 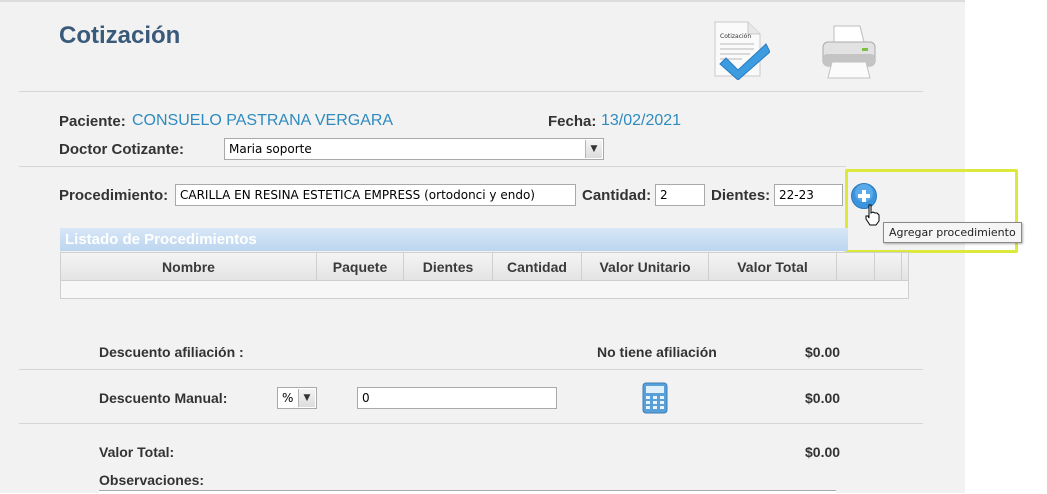 I want to click on total-label: Valor Total:, so click(x=137, y=452).